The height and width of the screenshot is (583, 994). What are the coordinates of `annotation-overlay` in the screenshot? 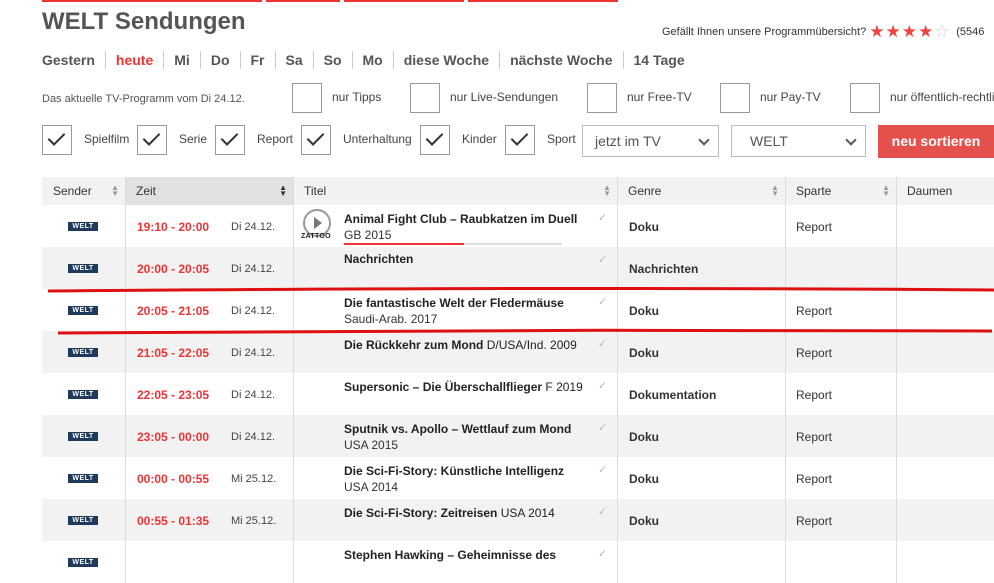 It's located at (520, 310).